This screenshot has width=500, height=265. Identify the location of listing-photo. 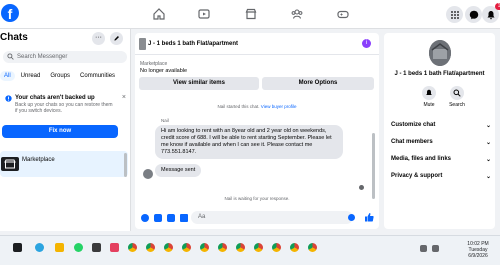
(440, 53).